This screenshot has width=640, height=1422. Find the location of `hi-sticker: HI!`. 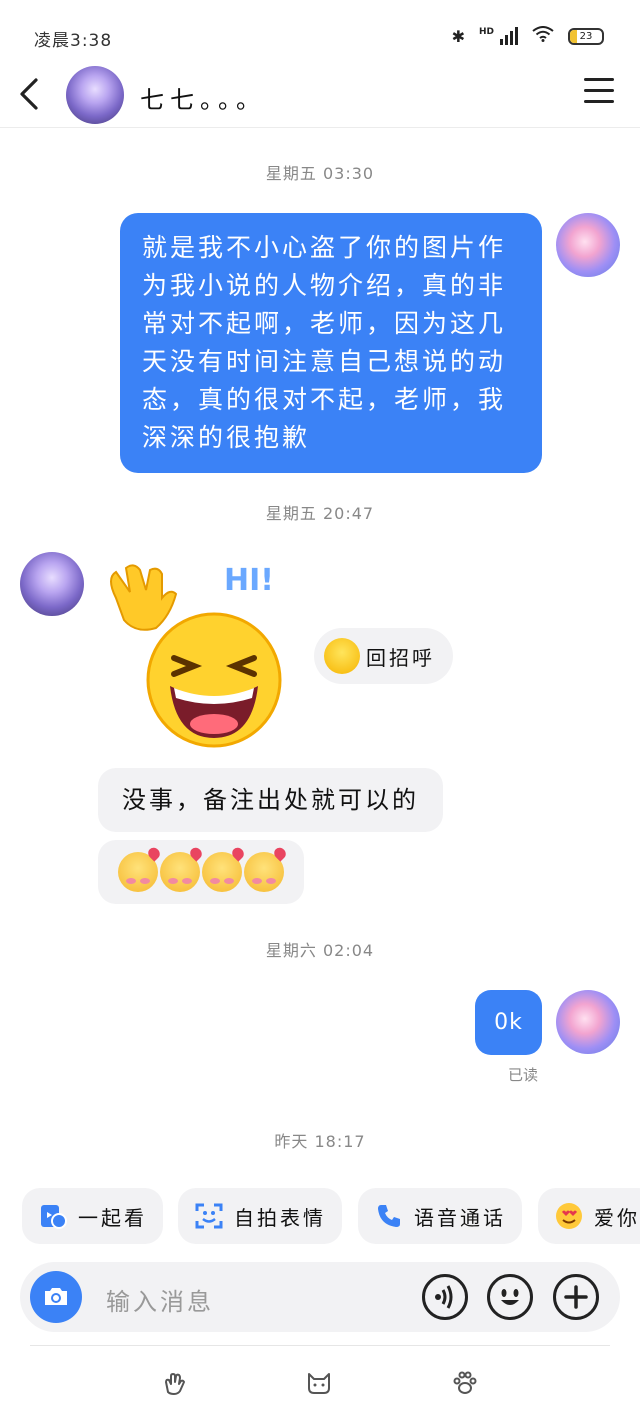

hi-sticker: HI! is located at coordinates (196, 656).